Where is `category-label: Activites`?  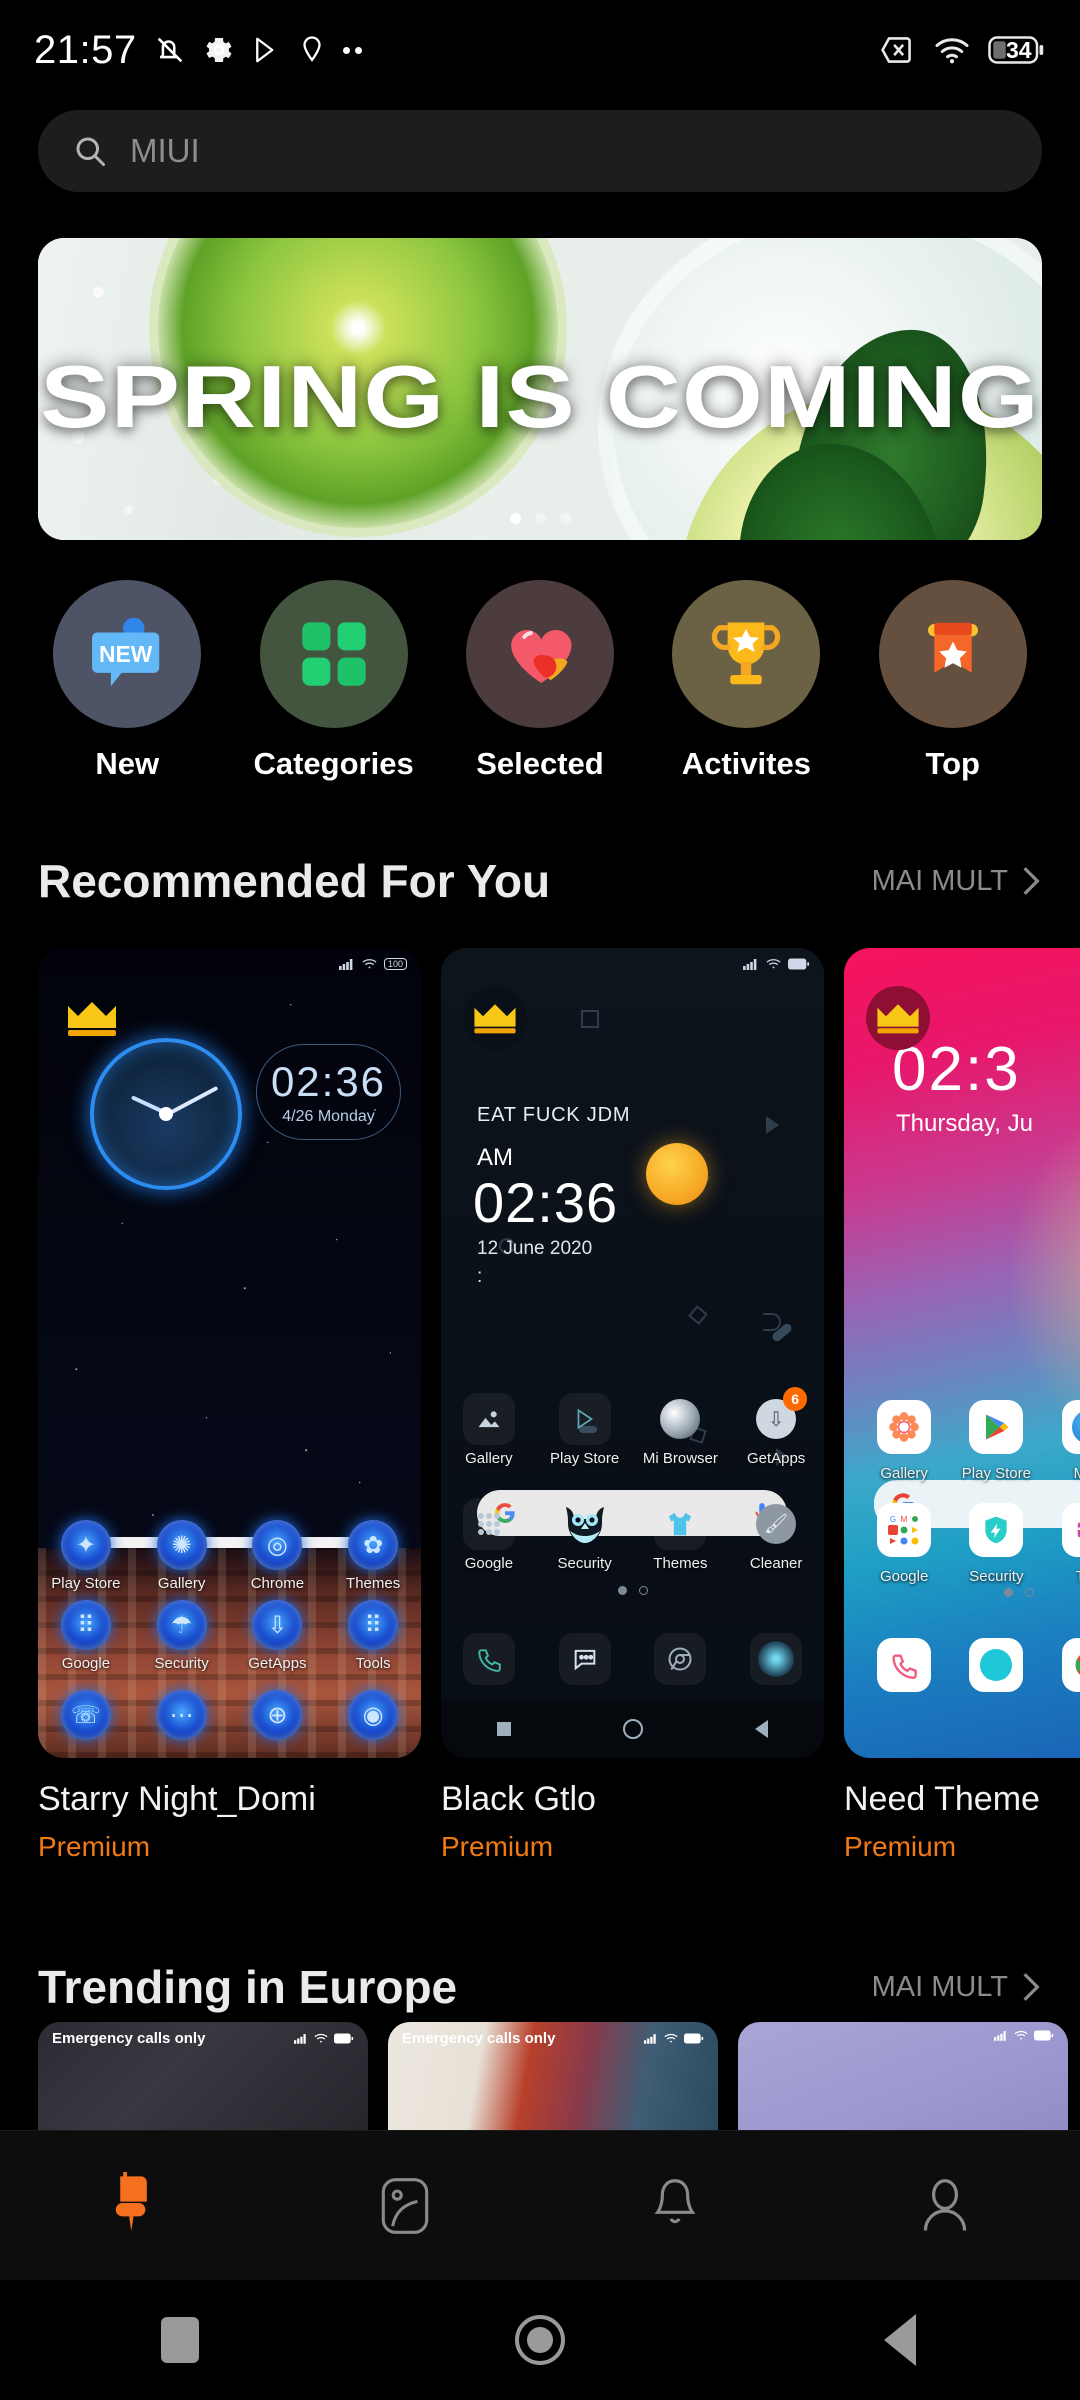
category-label: Activites is located at coordinates (746, 763).